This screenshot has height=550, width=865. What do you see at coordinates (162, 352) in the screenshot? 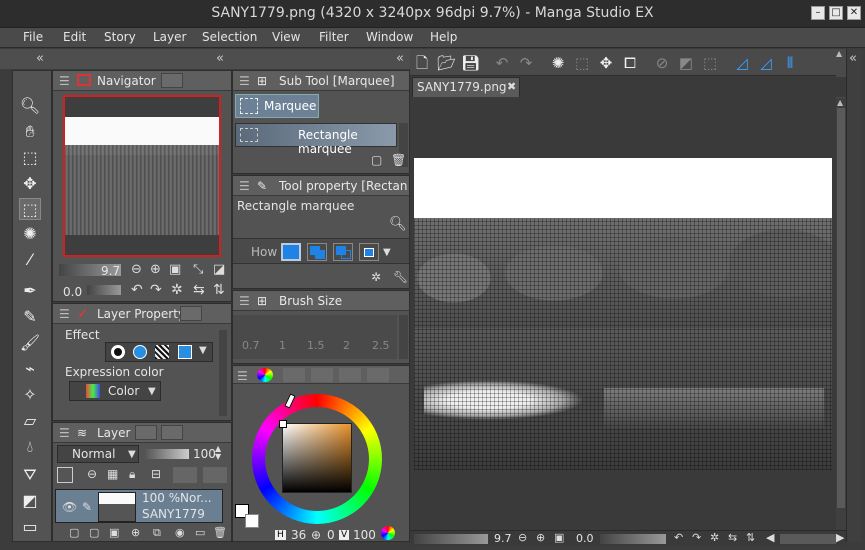
I see `effect-mask-icon` at bounding box center [162, 352].